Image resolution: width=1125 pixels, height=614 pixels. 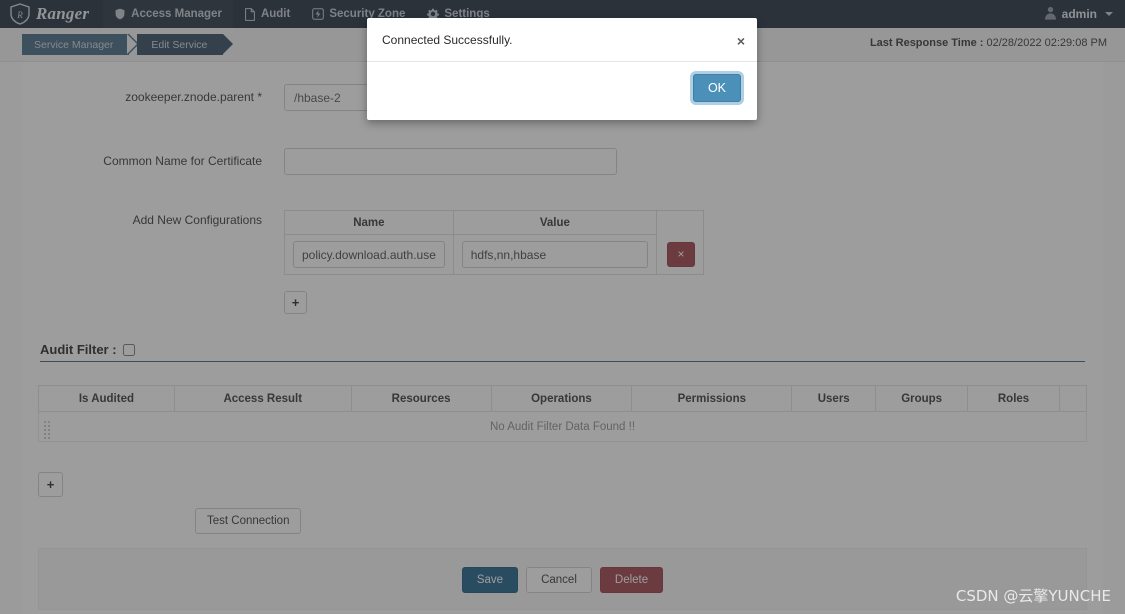 What do you see at coordinates (562, 40) in the screenshot?
I see `dialog-header: Connected Successfully. ×` at bounding box center [562, 40].